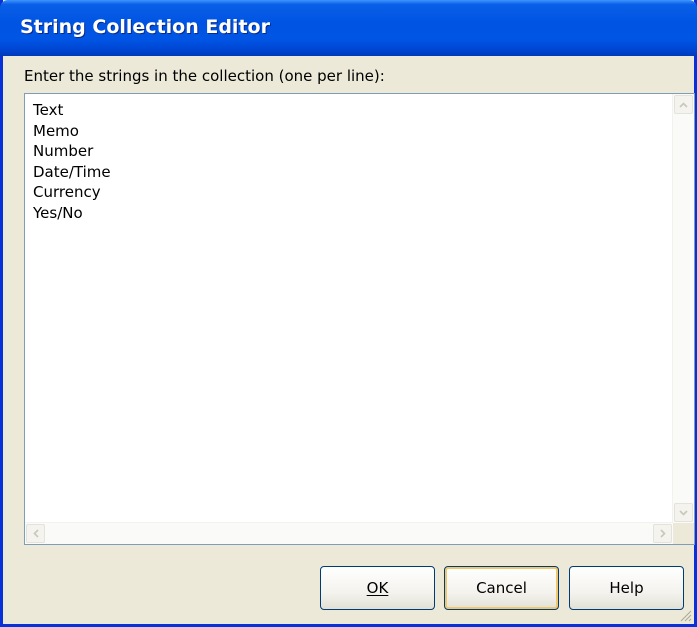 The image size is (697, 627). I want to click on string-line: Number, so click(63, 151).